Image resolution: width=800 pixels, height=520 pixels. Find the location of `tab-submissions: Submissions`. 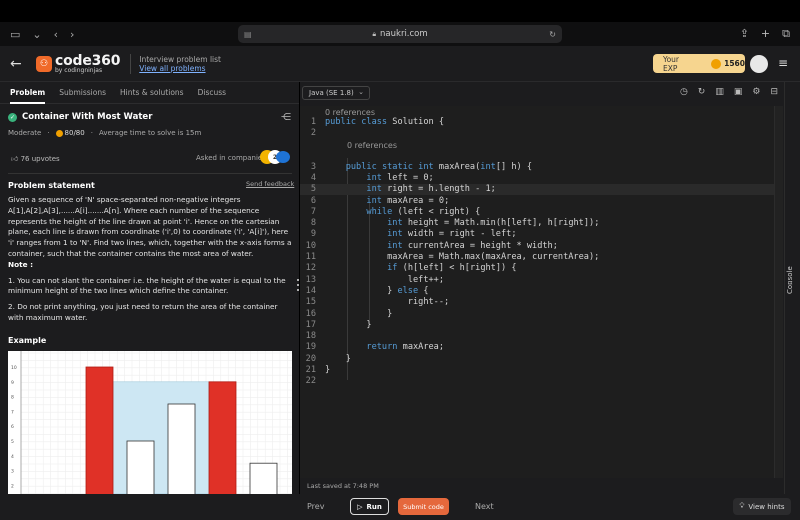

tab-submissions: Submissions is located at coordinates (82, 92).